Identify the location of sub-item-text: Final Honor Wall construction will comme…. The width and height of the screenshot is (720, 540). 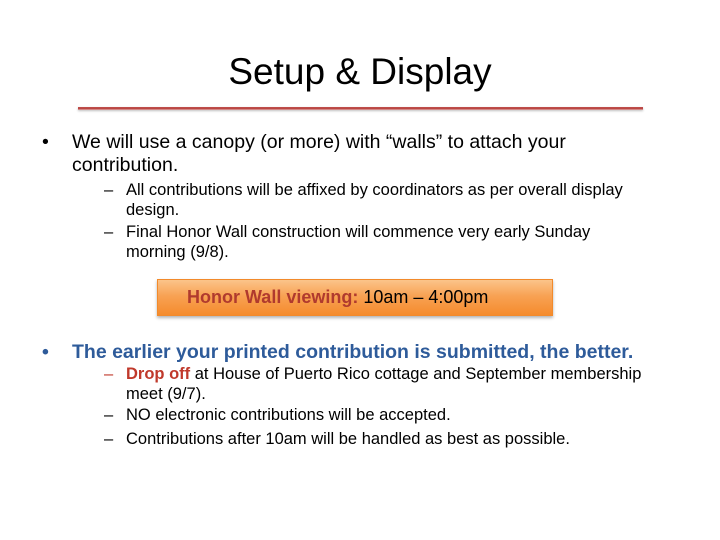
(406, 242).